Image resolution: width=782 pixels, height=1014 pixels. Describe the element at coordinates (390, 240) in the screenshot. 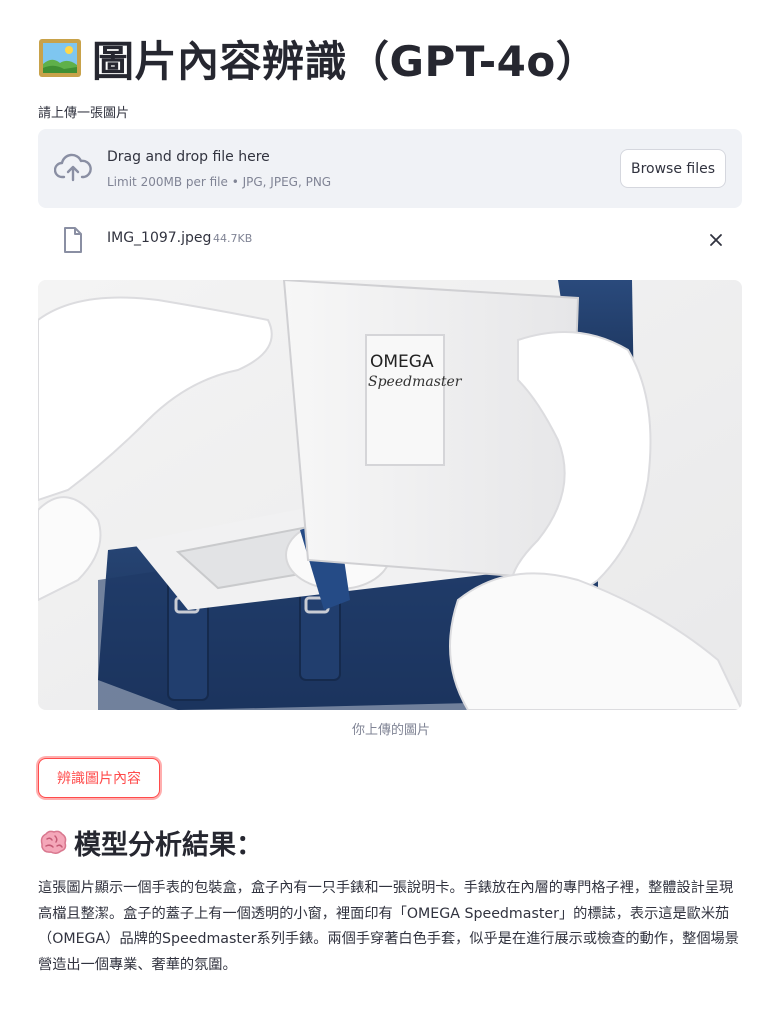

I see `uploaded-file-row: IMG_1097.jpeg 44.7KB` at that location.